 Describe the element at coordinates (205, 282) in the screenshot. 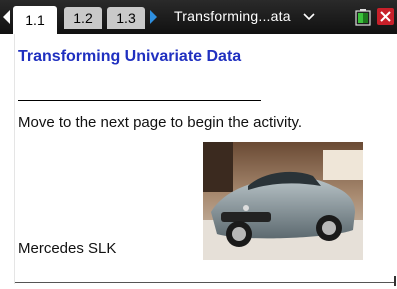

I see `bottom-divider` at that location.